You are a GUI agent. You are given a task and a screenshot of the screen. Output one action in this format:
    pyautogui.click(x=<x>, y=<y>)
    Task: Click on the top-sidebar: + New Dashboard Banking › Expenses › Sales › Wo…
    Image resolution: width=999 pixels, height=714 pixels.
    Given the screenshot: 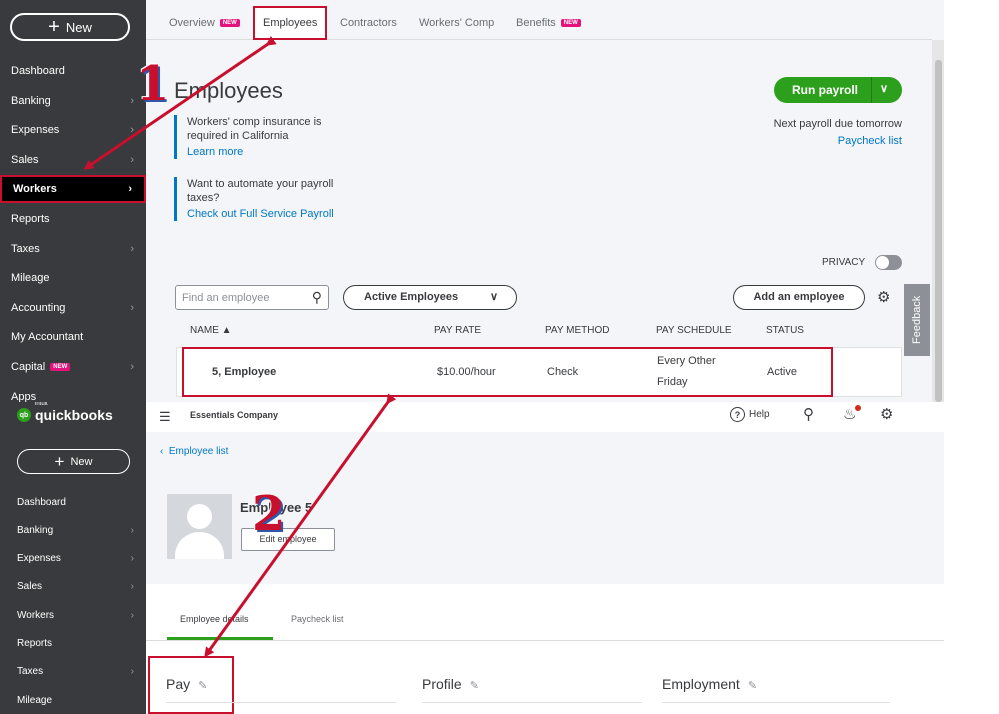 What is the action you would take?
    pyautogui.click(x=73, y=201)
    